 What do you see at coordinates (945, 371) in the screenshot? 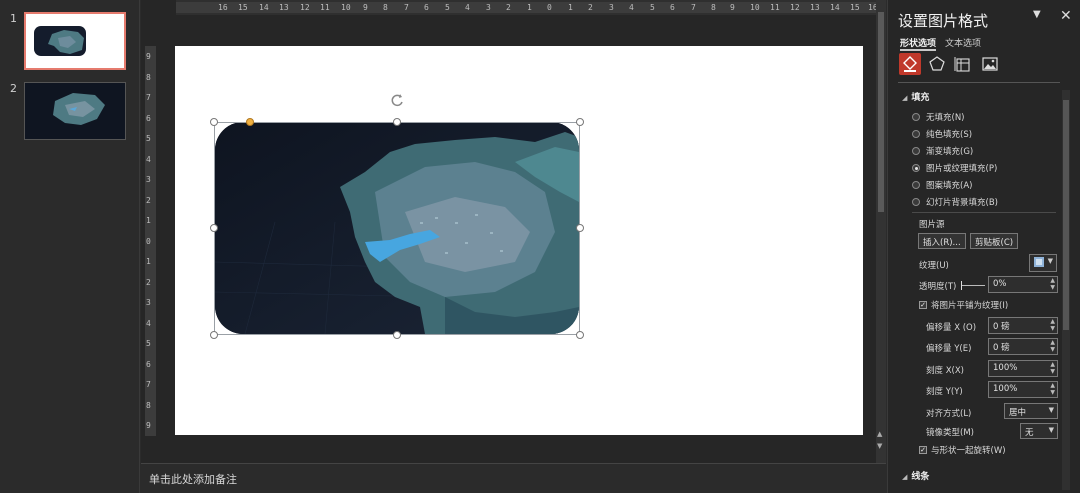
I see `scale-x-label: 刻度 X(X)` at bounding box center [945, 371].